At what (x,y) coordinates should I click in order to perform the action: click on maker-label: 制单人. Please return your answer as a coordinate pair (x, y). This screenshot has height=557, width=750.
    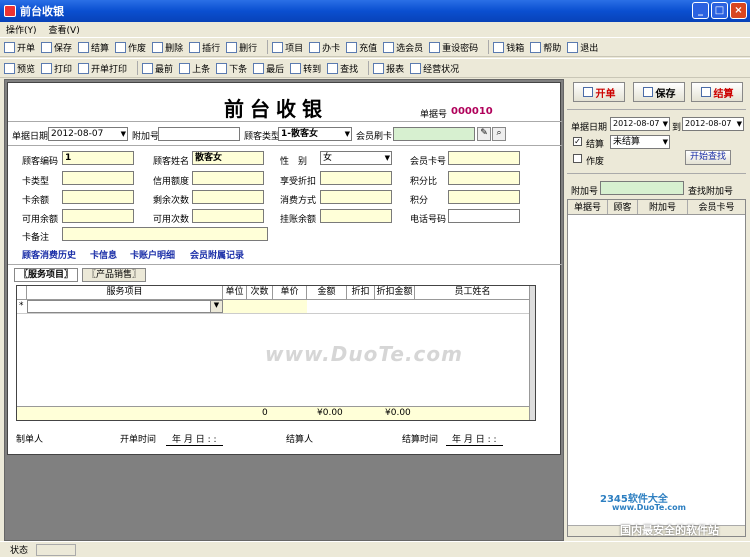
    Looking at the image, I should click on (30, 440).